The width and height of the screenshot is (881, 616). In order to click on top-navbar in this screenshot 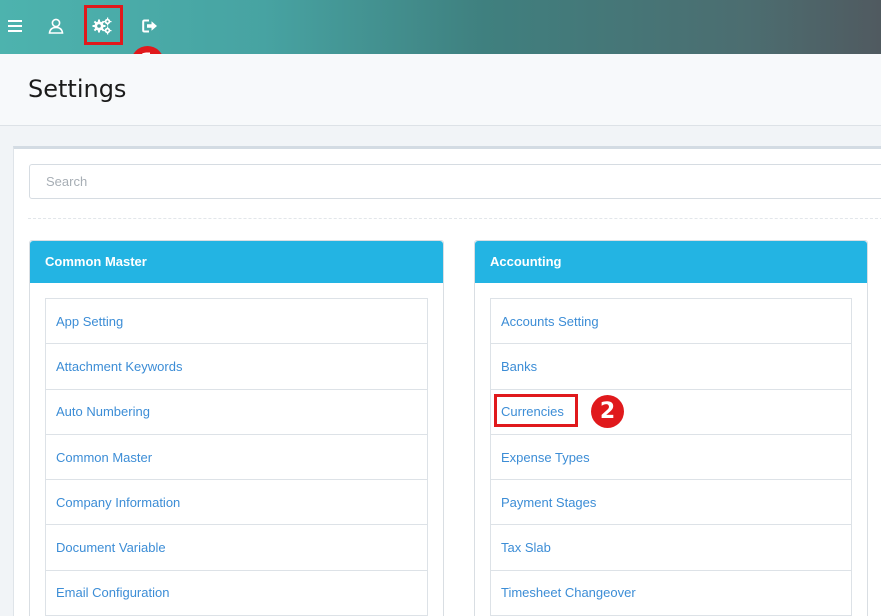, I will do `click(440, 27)`.